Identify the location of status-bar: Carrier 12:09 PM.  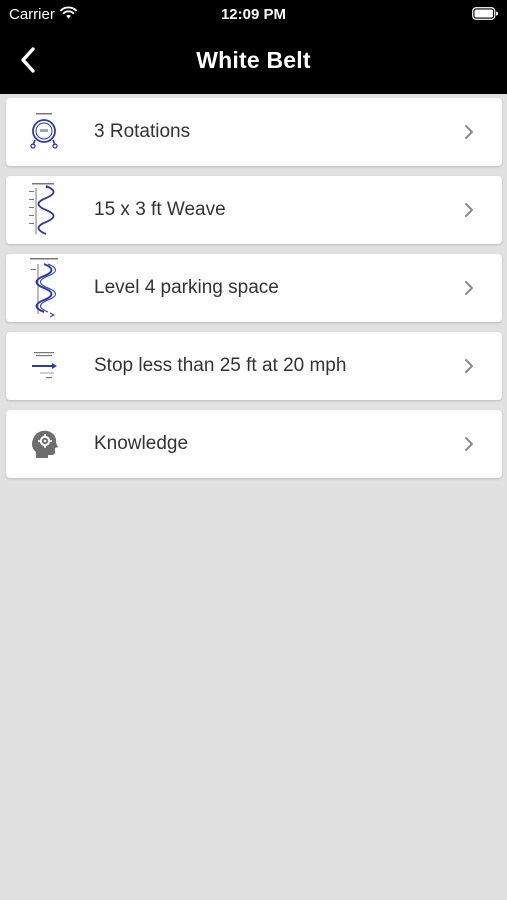
(253, 15).